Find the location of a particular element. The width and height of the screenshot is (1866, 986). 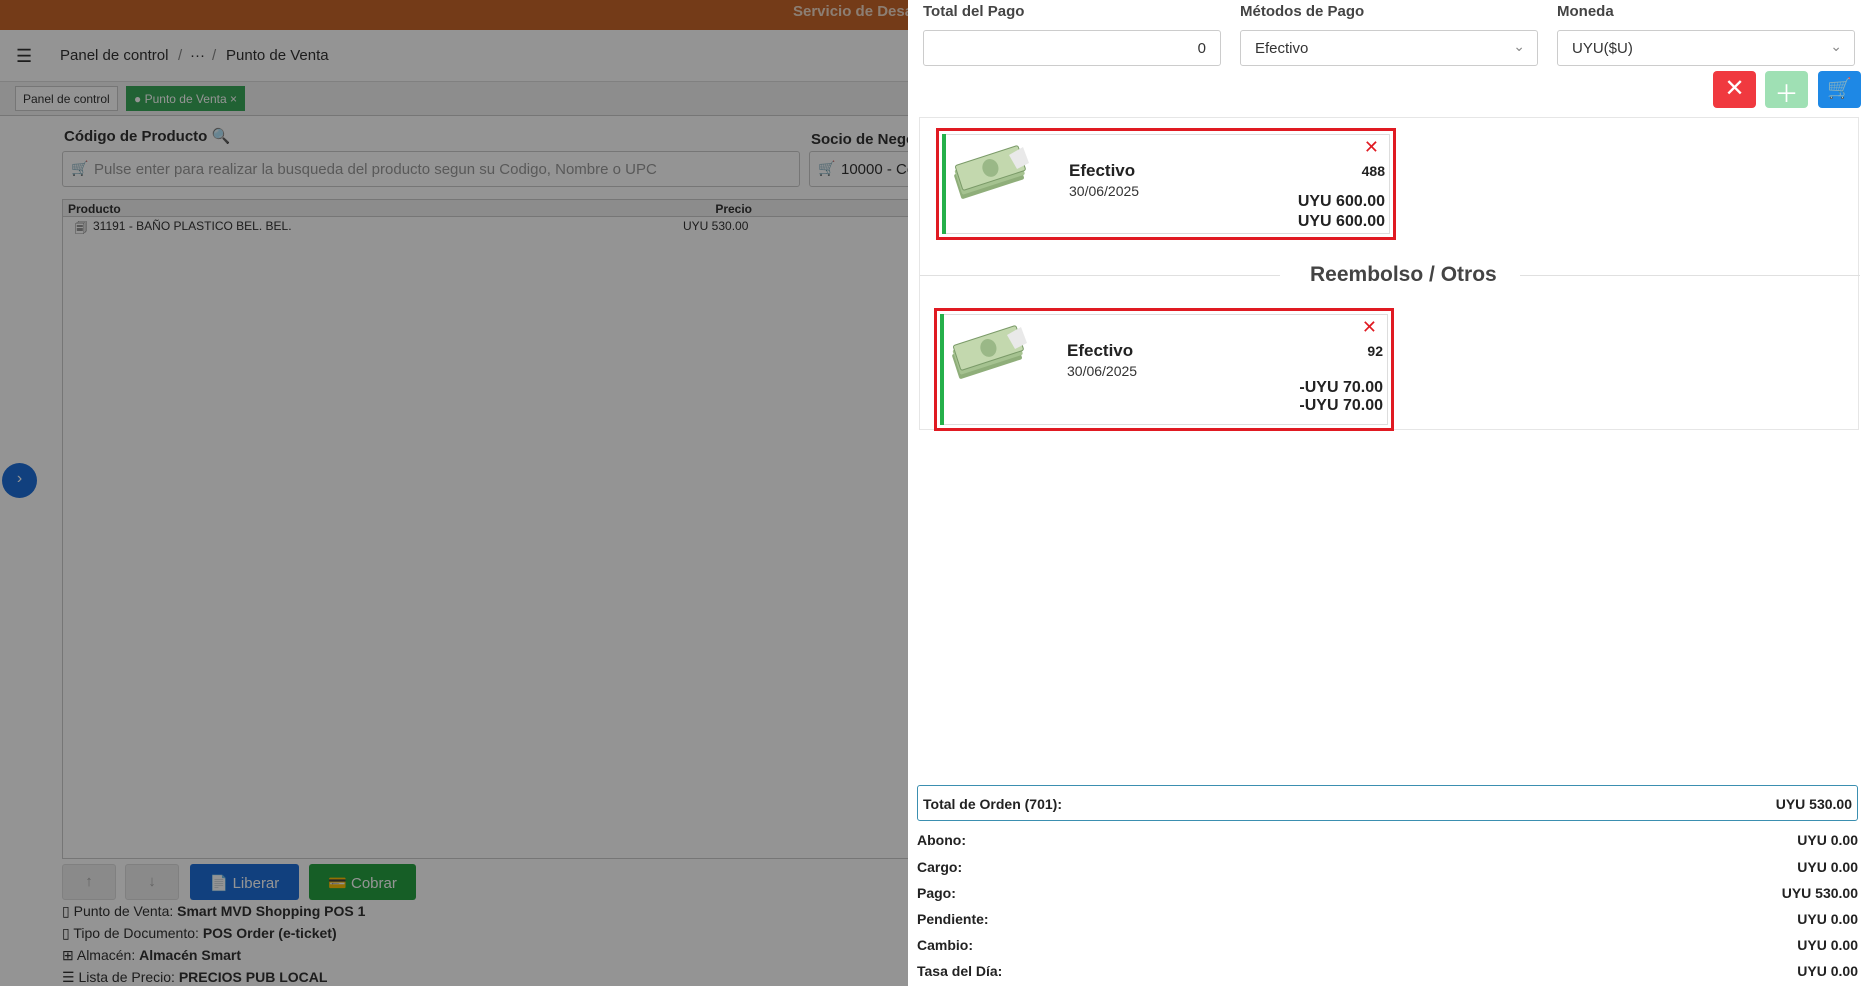

remove-refund-icon: ✕ is located at coordinates (1369, 327).